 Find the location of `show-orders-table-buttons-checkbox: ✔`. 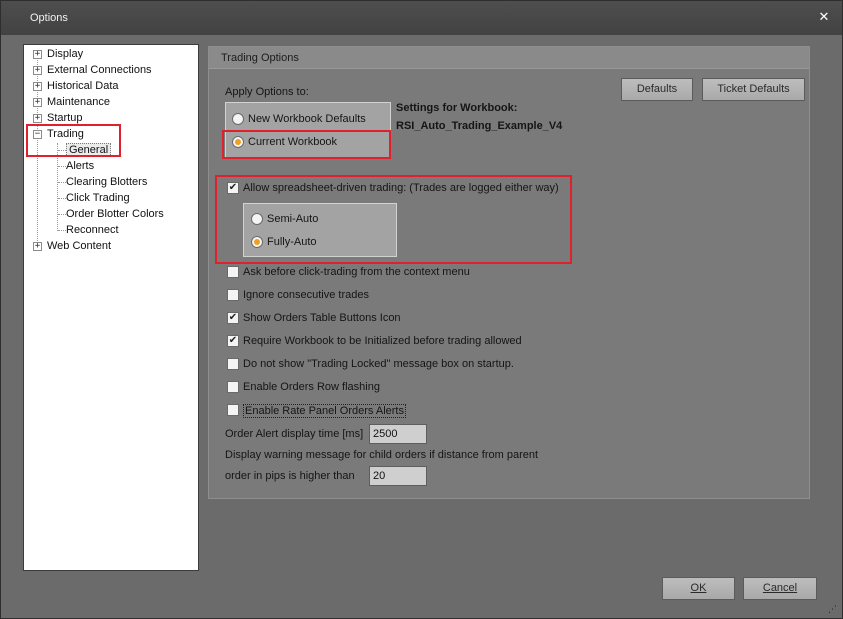

show-orders-table-buttons-checkbox: ✔ is located at coordinates (233, 318).